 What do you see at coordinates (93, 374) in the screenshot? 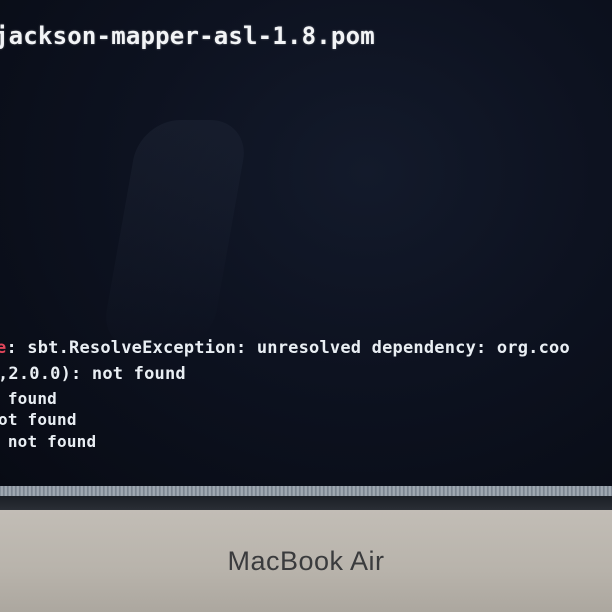
I see `terminal-line-2: ,2.0.0): not found` at bounding box center [93, 374].